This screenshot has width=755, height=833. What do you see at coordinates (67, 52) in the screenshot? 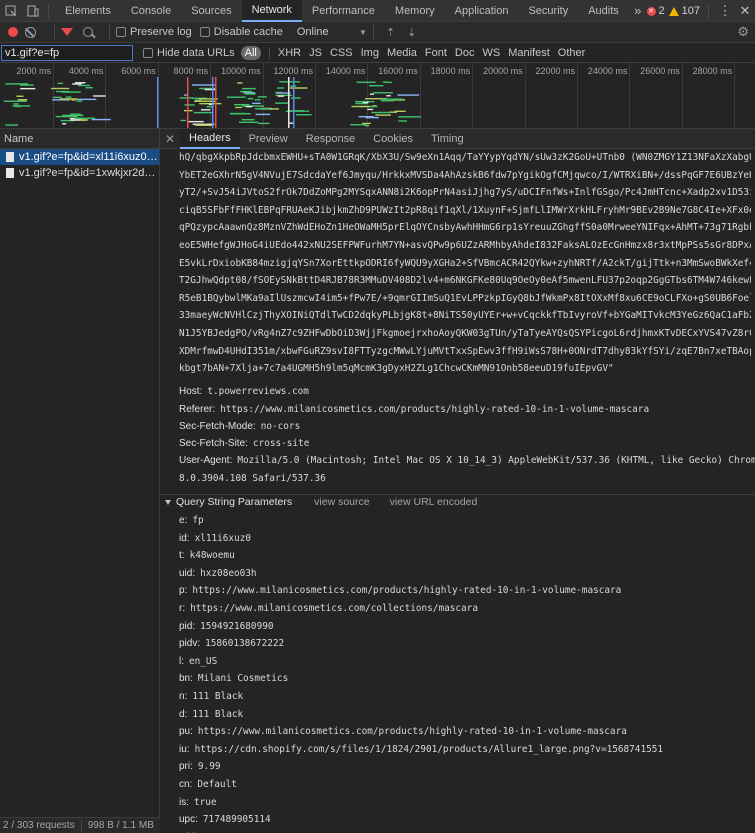
I see `filter-input: v1.gif?e=fp` at bounding box center [67, 52].